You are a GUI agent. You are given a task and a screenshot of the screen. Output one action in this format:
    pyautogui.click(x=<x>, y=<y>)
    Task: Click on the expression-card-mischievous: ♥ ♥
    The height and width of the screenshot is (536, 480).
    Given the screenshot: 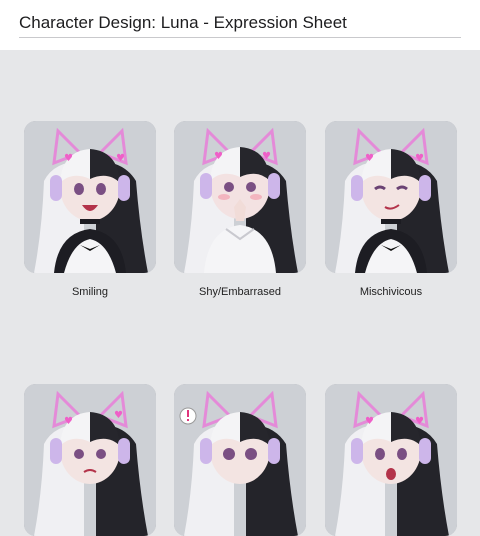 What is the action you would take?
    pyautogui.click(x=391, y=197)
    